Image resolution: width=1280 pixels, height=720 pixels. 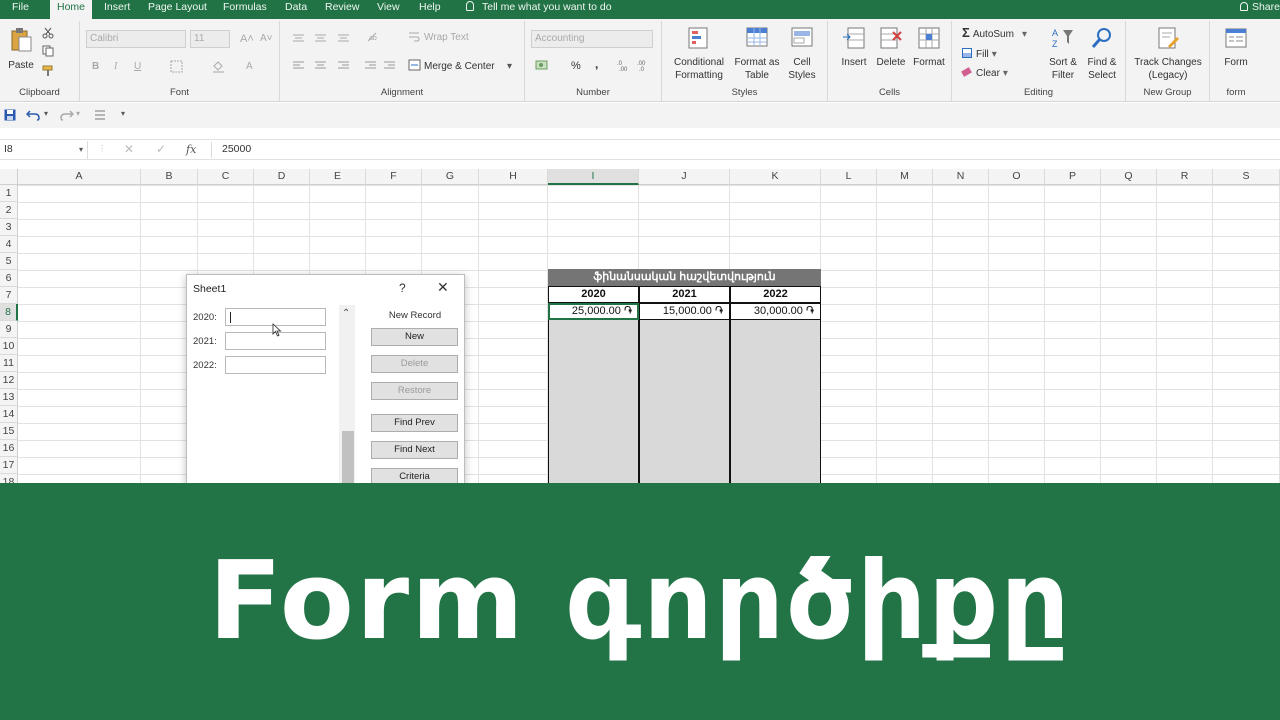 I want to click on tab-view: View, so click(x=388, y=9).